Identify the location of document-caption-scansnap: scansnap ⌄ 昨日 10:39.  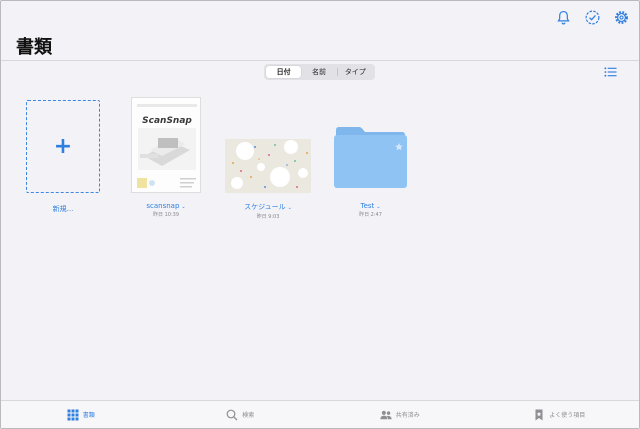
(166, 210).